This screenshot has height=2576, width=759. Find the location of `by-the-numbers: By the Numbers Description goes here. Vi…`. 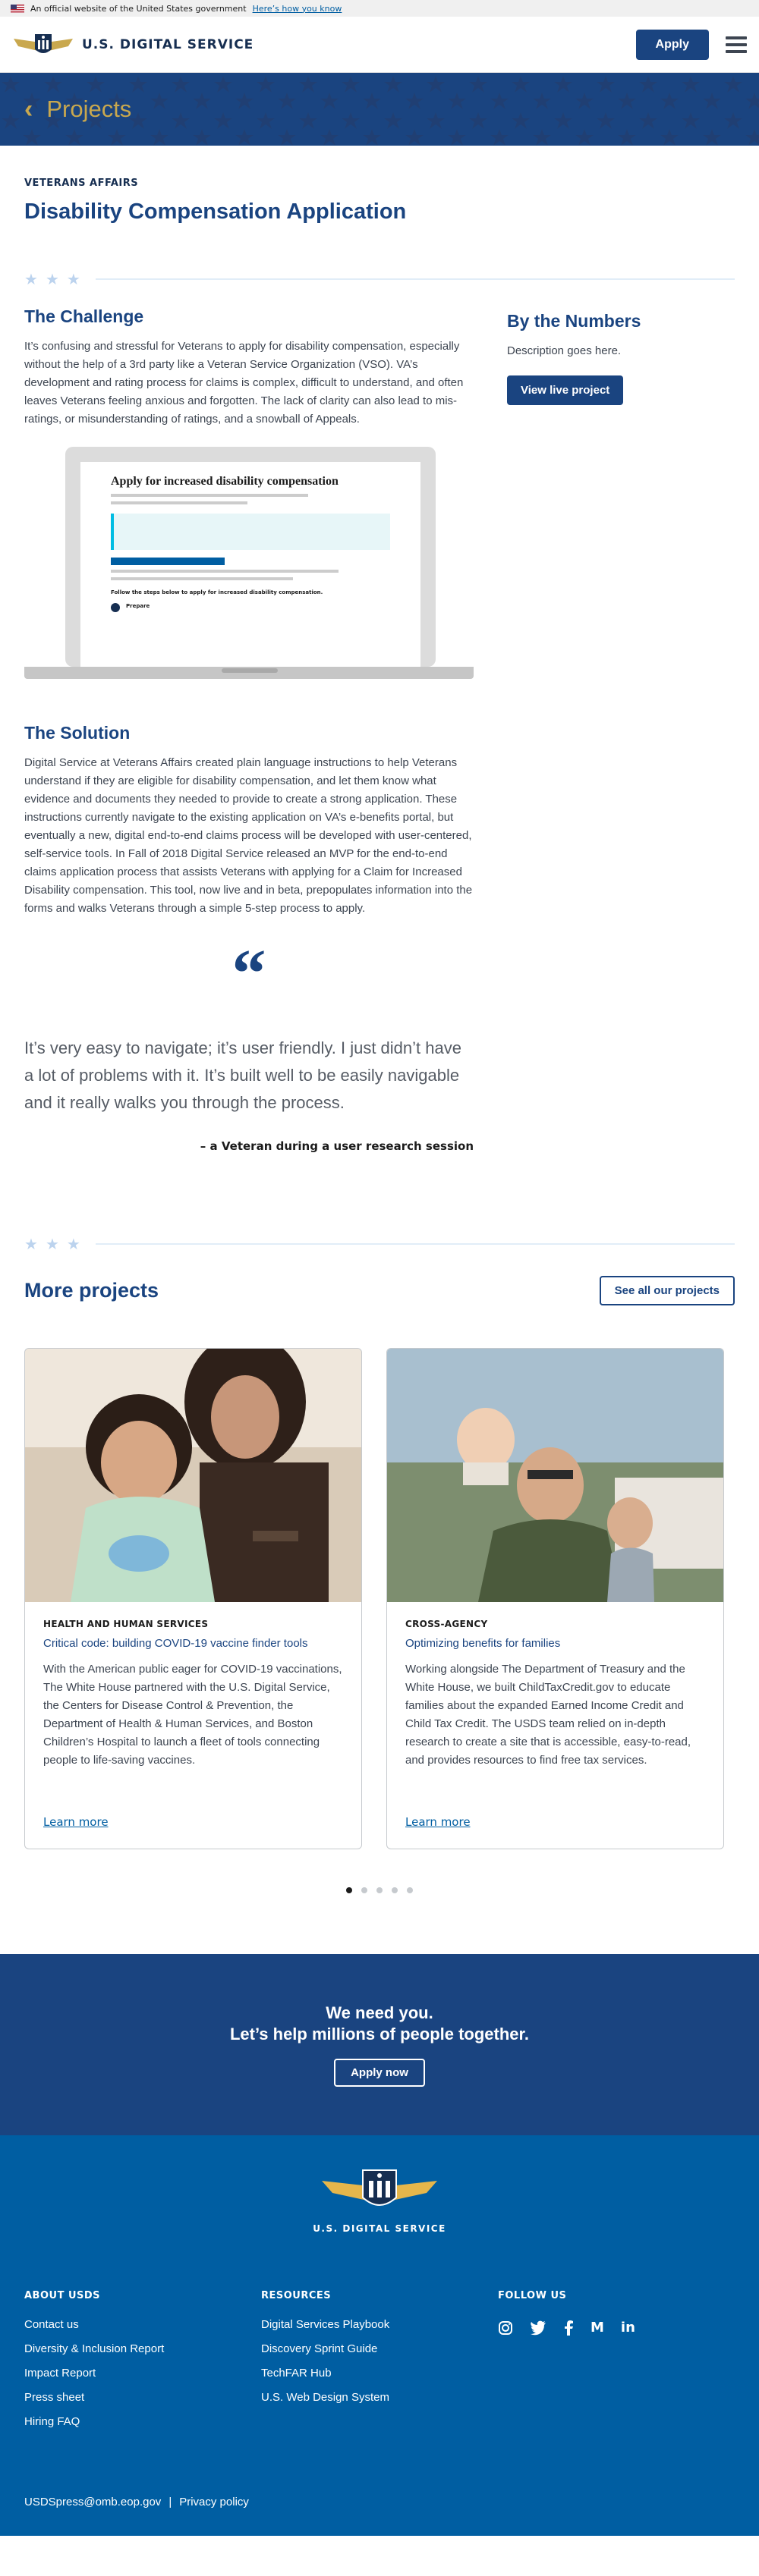

by-the-numbers: By the Numbers Description goes here. Vi… is located at coordinates (621, 729).